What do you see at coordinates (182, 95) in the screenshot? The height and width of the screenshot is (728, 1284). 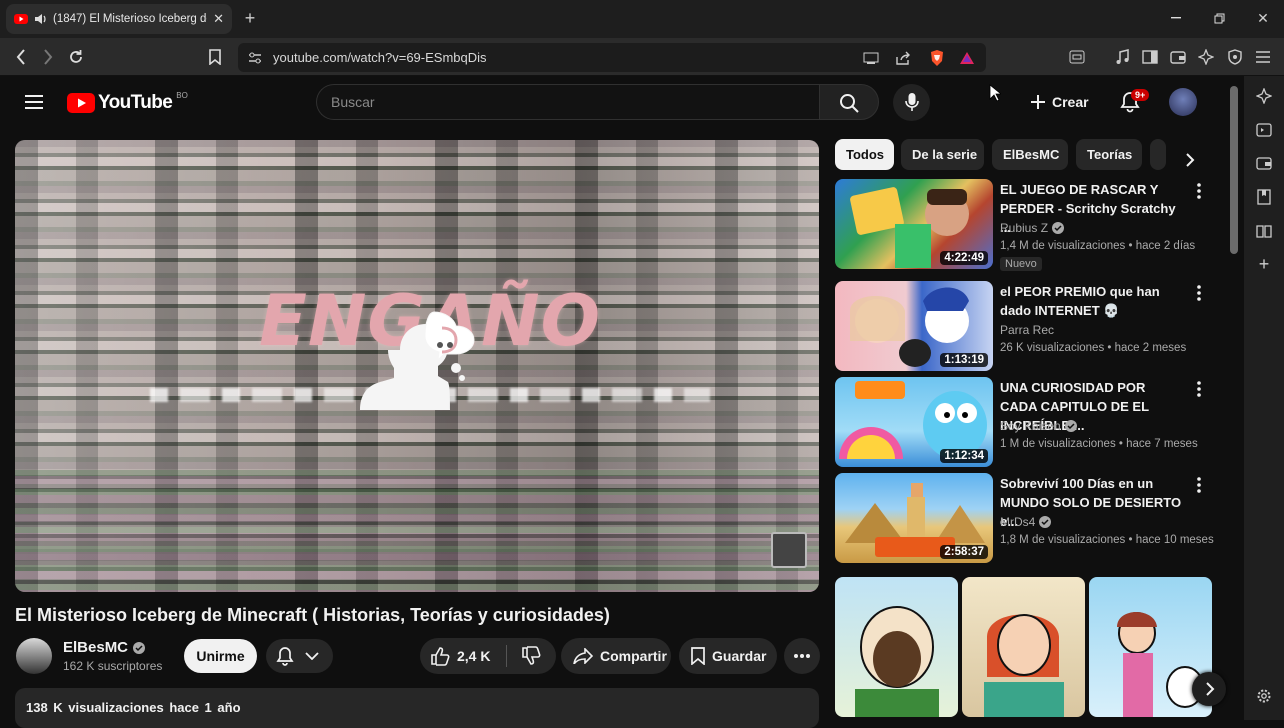 I see `country-code: BO` at bounding box center [182, 95].